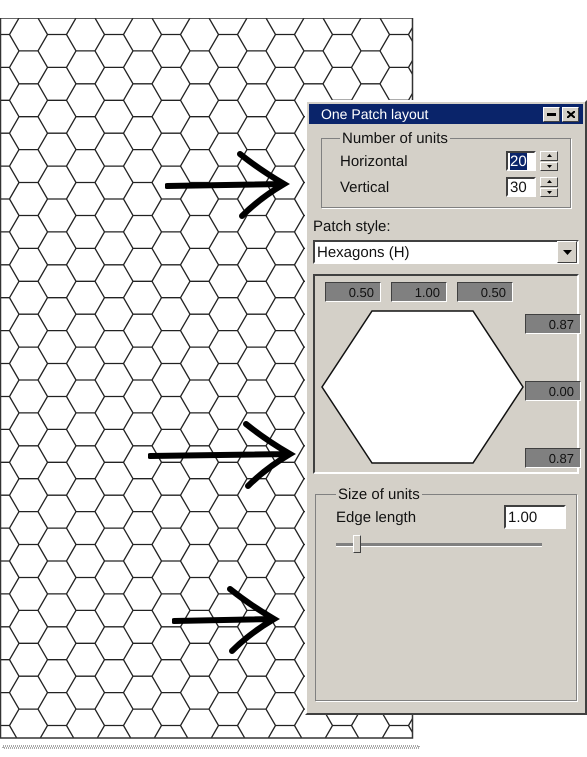 This screenshot has width=587, height=757. I want to click on minimize-button, so click(551, 114).